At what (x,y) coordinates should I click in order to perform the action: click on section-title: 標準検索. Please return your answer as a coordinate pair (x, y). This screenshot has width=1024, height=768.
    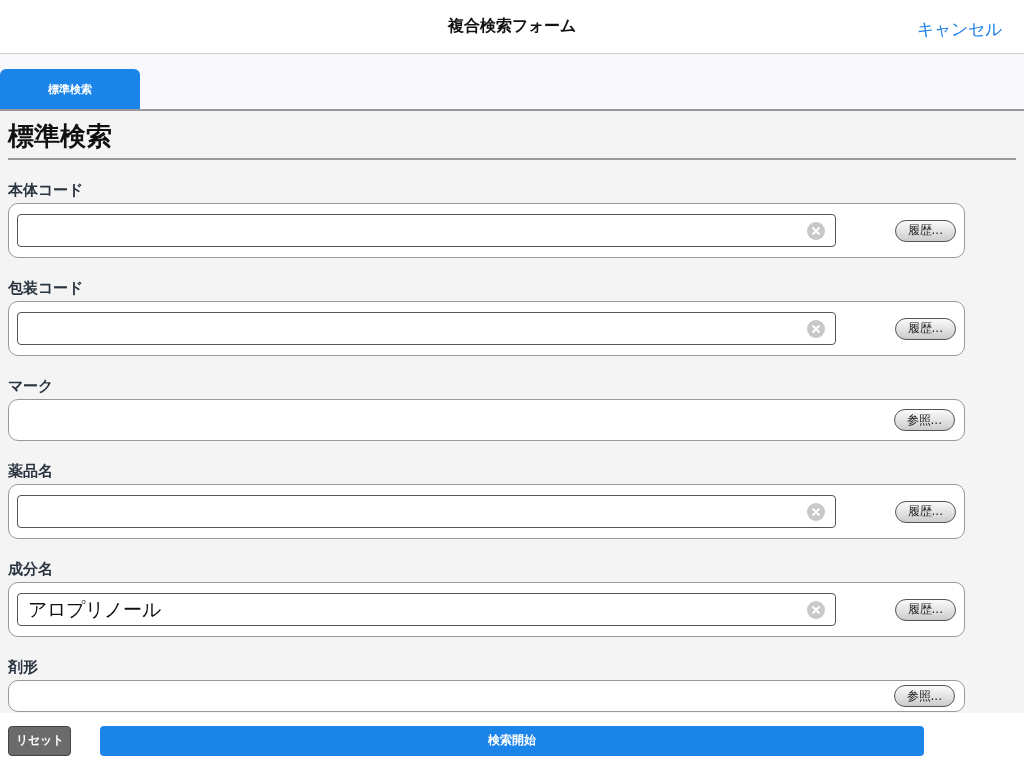
    Looking at the image, I should click on (512, 139).